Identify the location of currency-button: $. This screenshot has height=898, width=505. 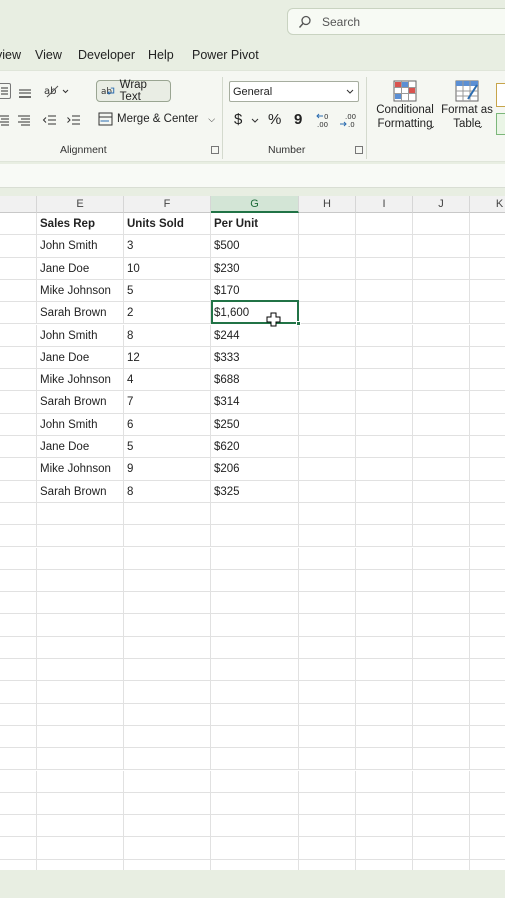
(238, 119).